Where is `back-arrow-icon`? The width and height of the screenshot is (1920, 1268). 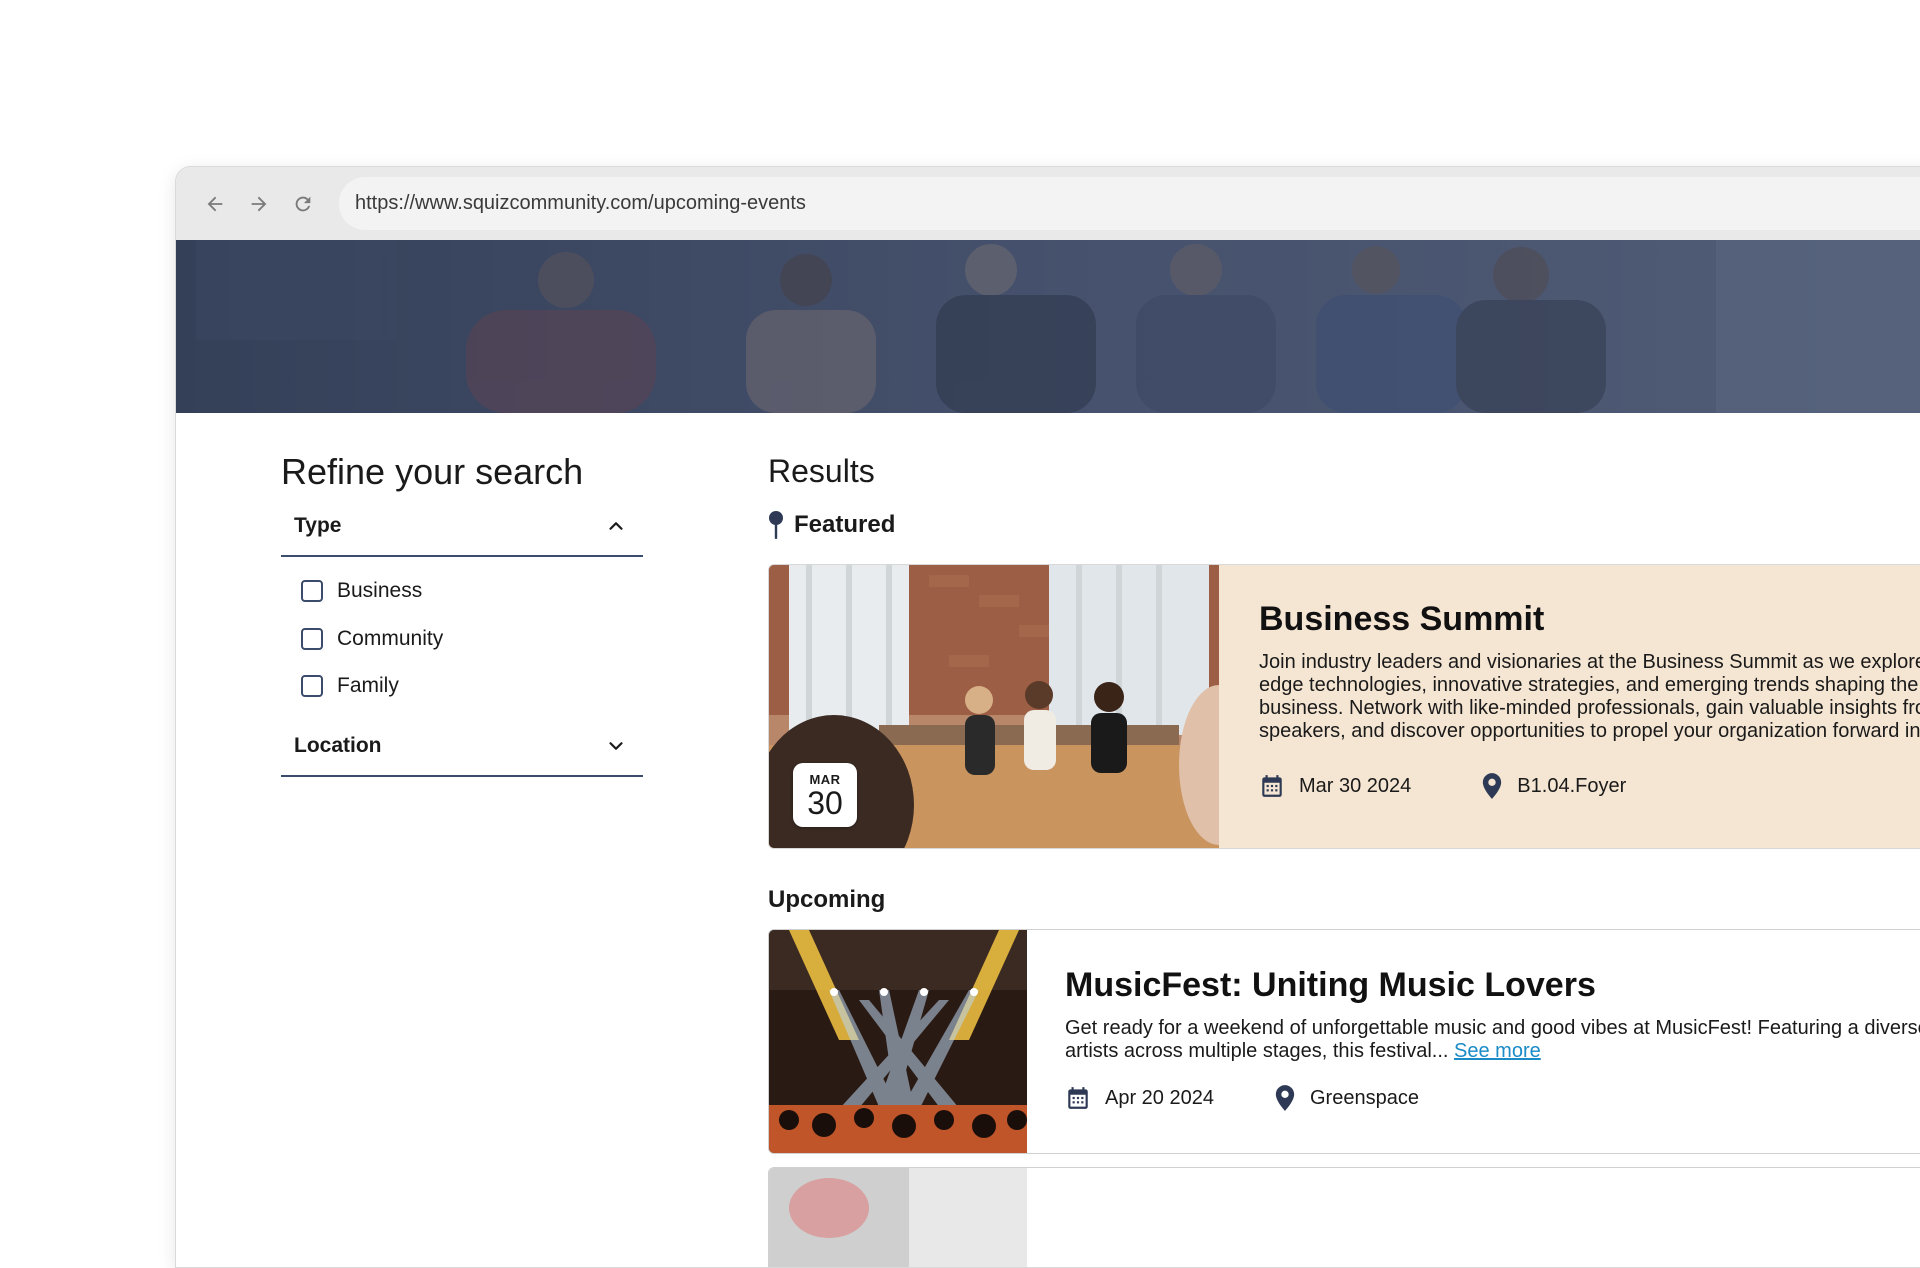 back-arrow-icon is located at coordinates (215, 204).